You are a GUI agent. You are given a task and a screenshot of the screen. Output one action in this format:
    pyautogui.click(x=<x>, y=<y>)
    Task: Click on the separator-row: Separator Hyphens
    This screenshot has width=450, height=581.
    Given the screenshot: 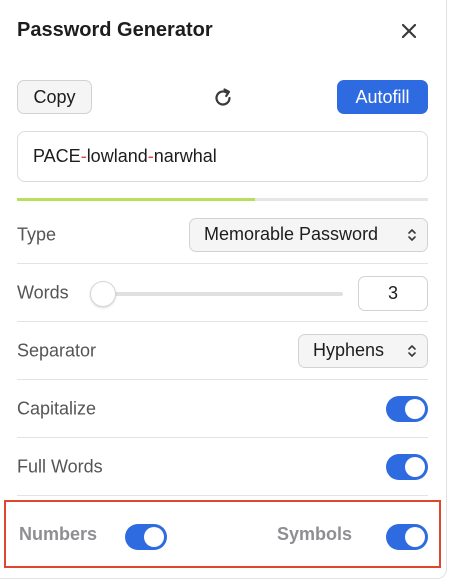 What is the action you would take?
    pyautogui.click(x=222, y=351)
    